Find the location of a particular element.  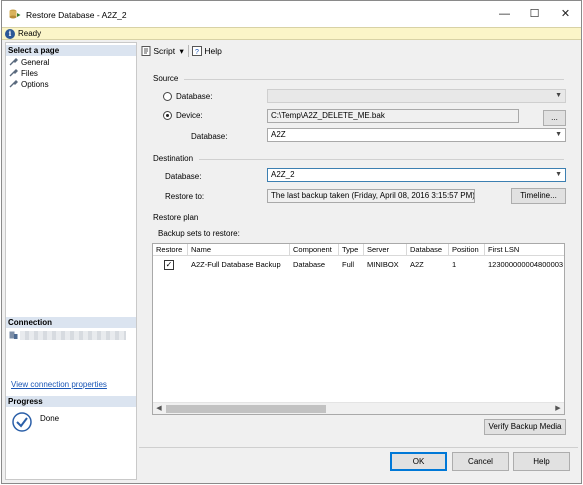

restore-to-label: Restore to: is located at coordinates (185, 196).